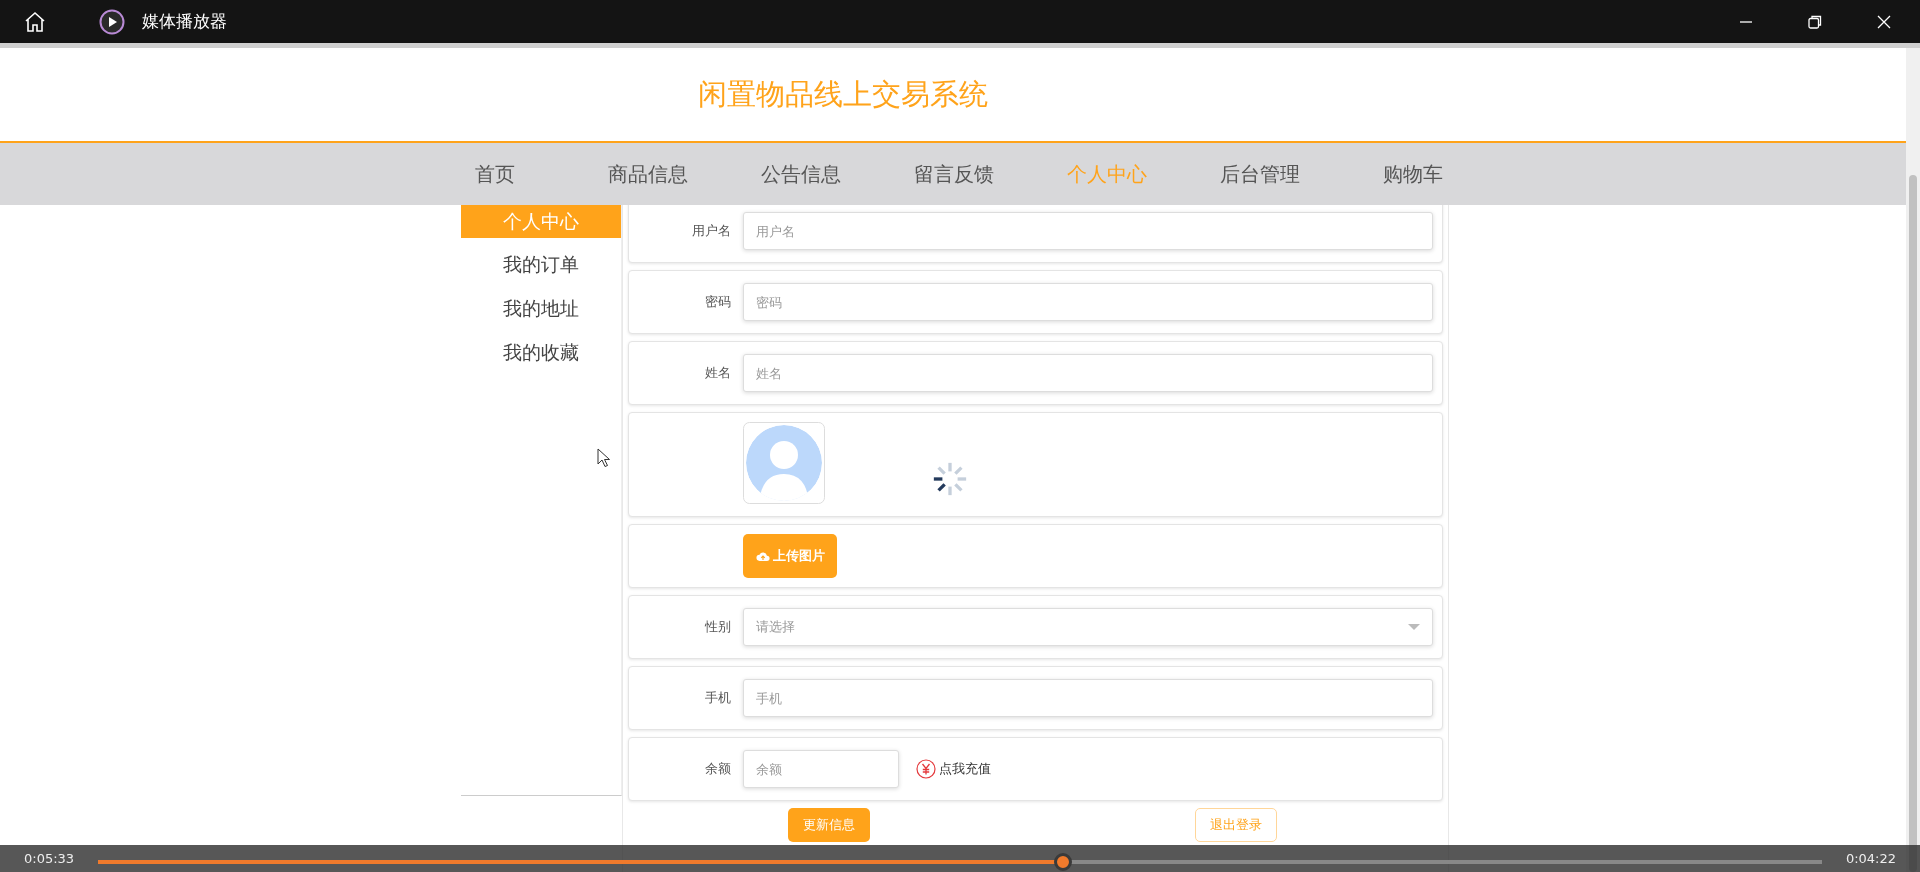  Describe the element at coordinates (718, 627) in the screenshot. I see `field-label: 性别` at that location.